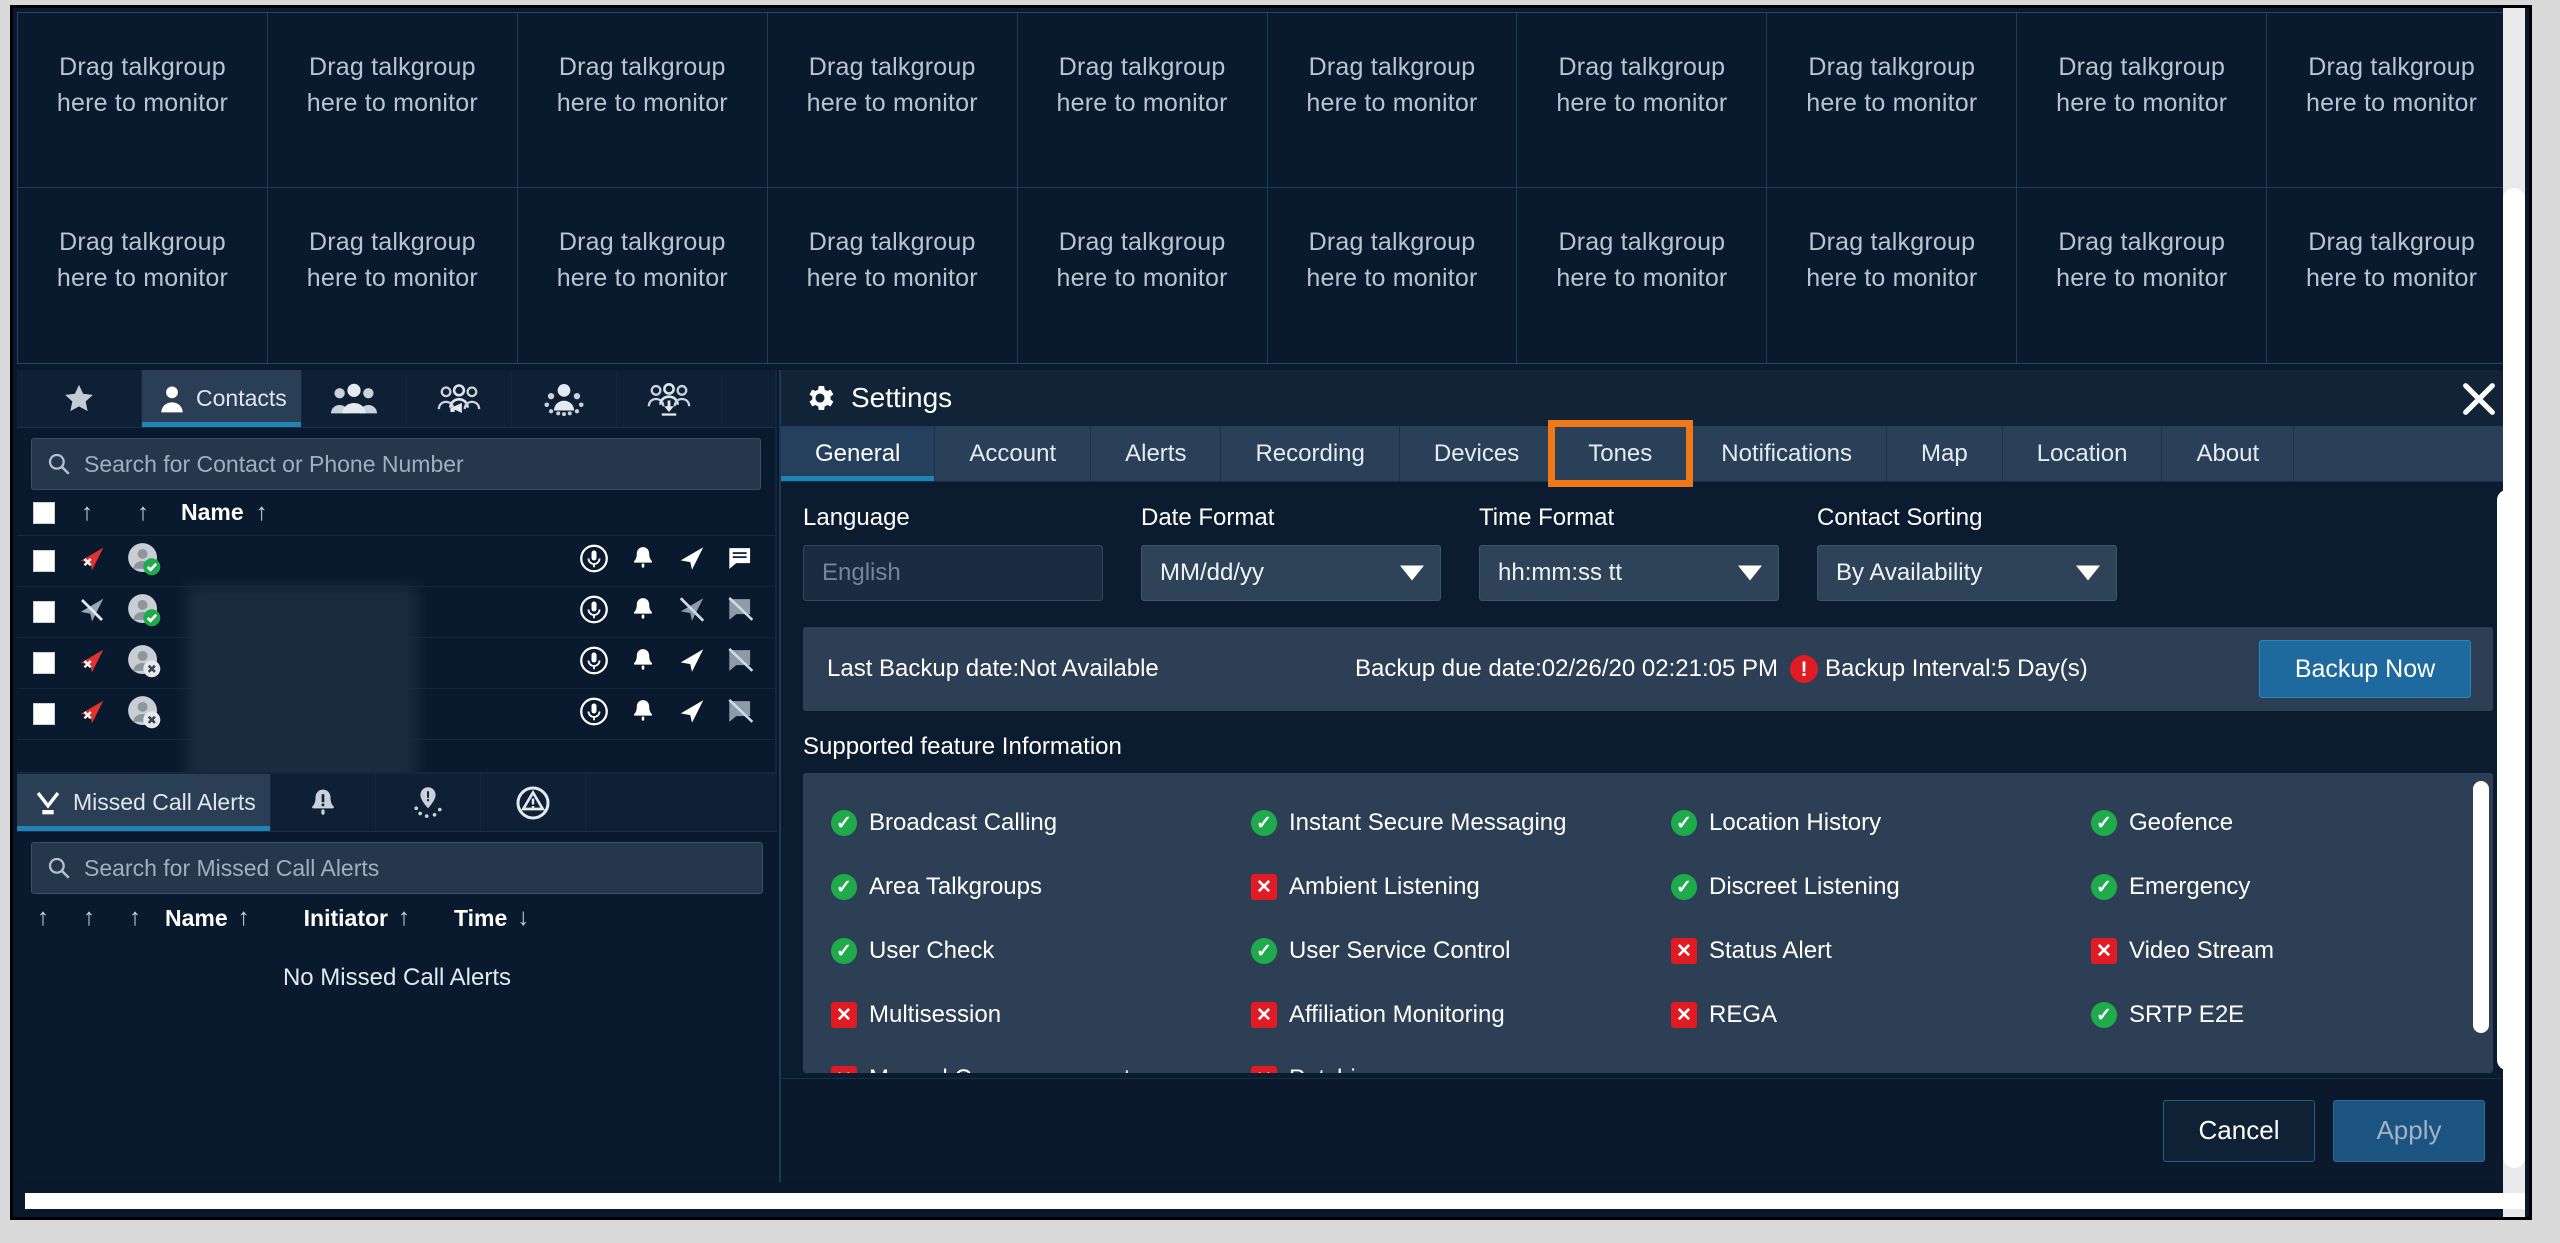  Describe the element at coordinates (2479, 399) in the screenshot. I see `close-icon` at that location.